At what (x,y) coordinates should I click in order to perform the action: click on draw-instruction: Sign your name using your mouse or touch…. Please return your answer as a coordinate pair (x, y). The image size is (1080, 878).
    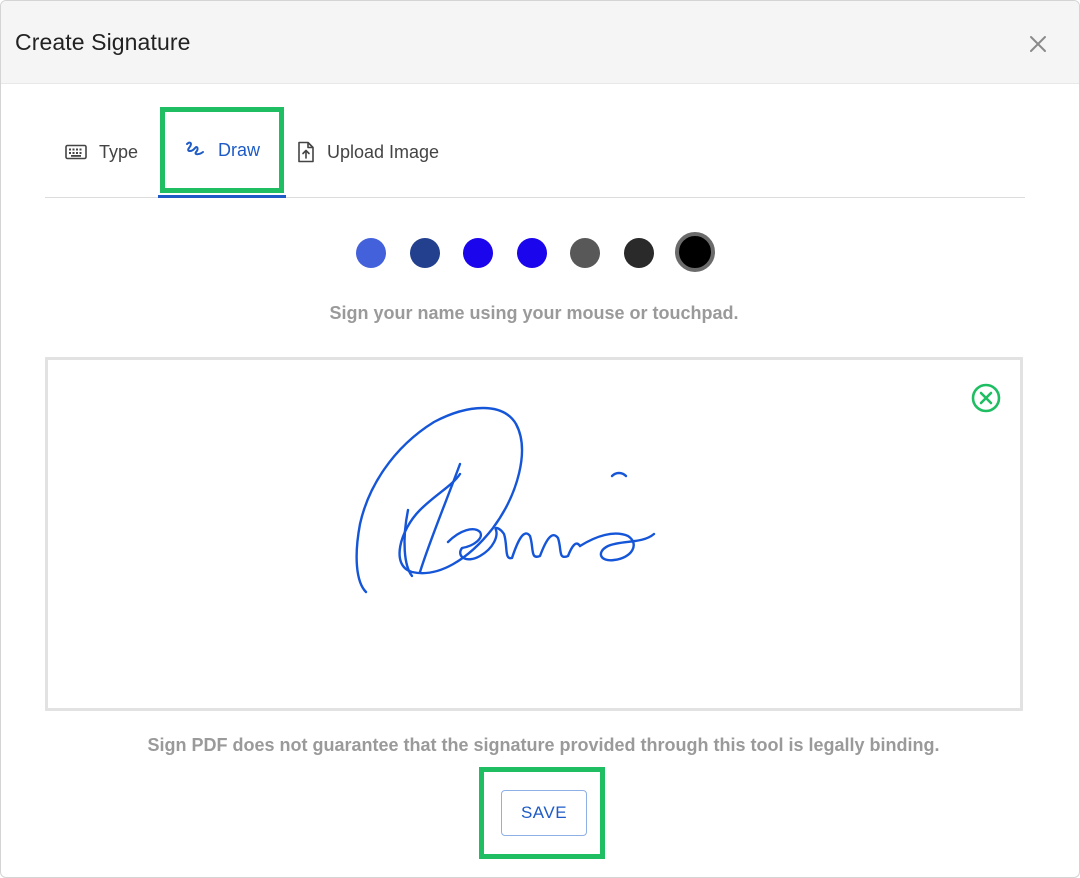
    Looking at the image, I should click on (534, 313).